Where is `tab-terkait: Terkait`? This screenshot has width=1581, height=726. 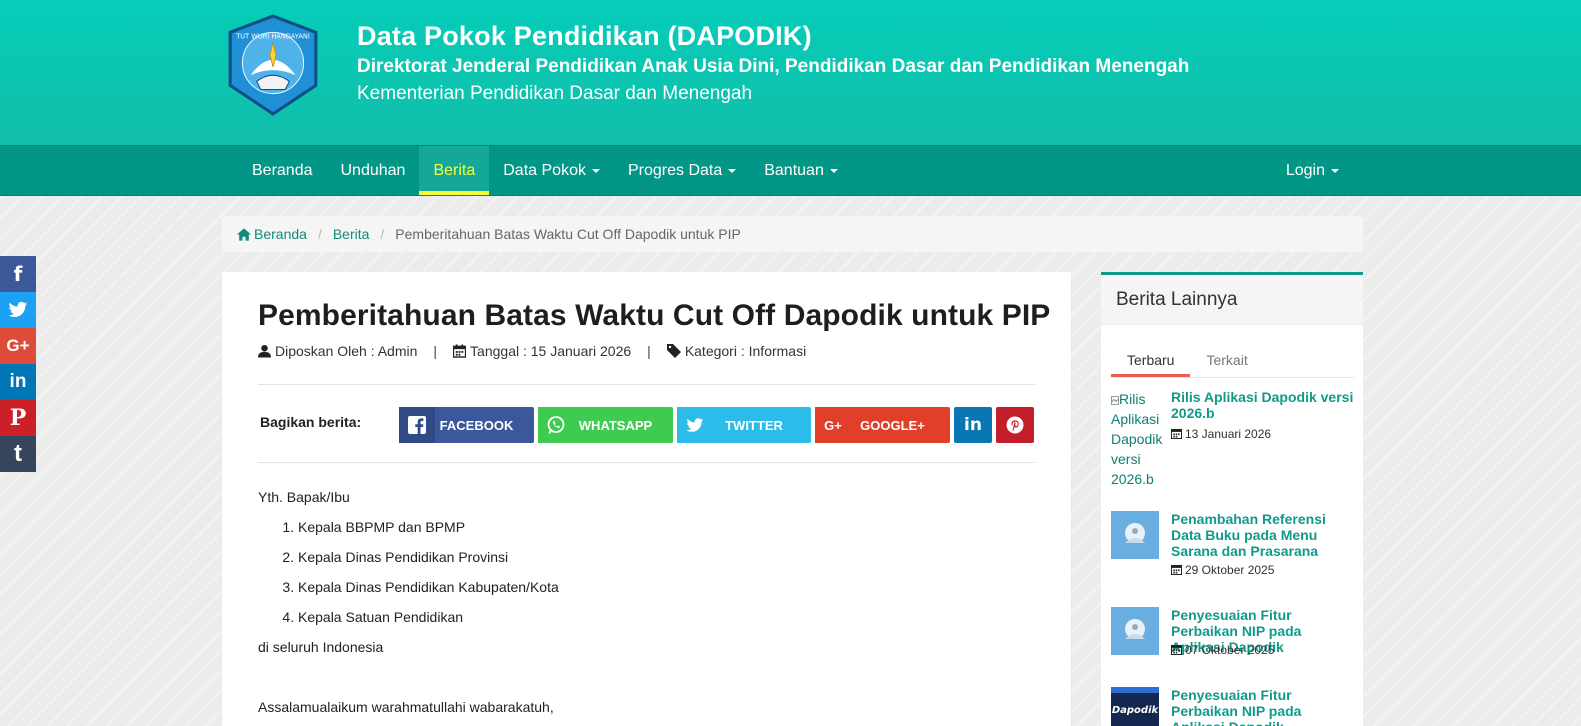
tab-terkait: Terkait is located at coordinates (1226, 360).